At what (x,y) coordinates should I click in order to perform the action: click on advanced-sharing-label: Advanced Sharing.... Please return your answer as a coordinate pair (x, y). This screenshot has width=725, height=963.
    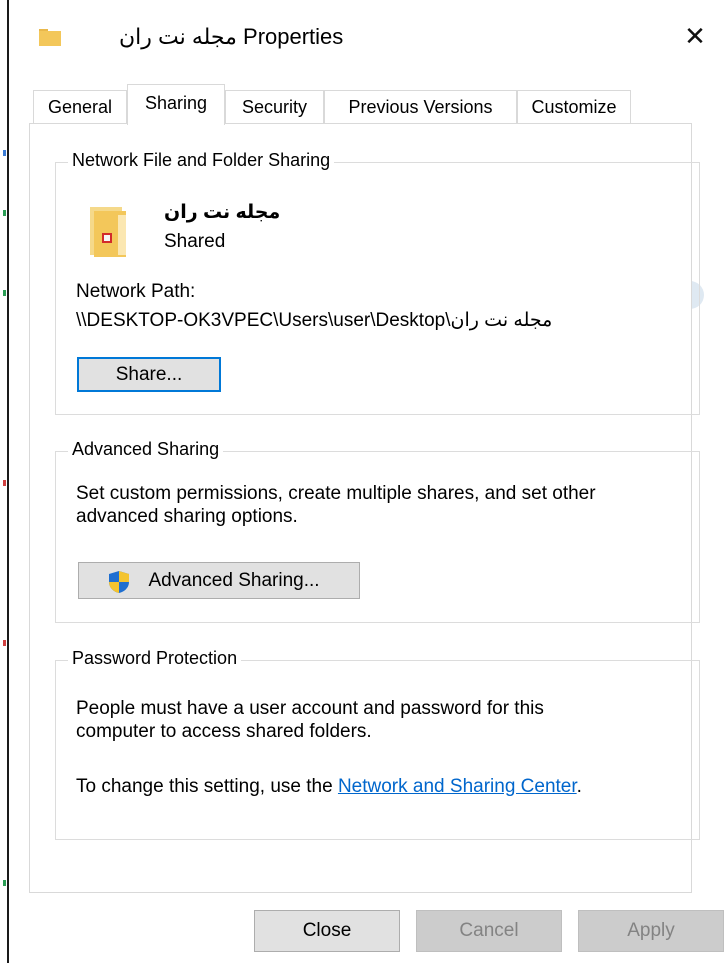
    Looking at the image, I should click on (234, 580).